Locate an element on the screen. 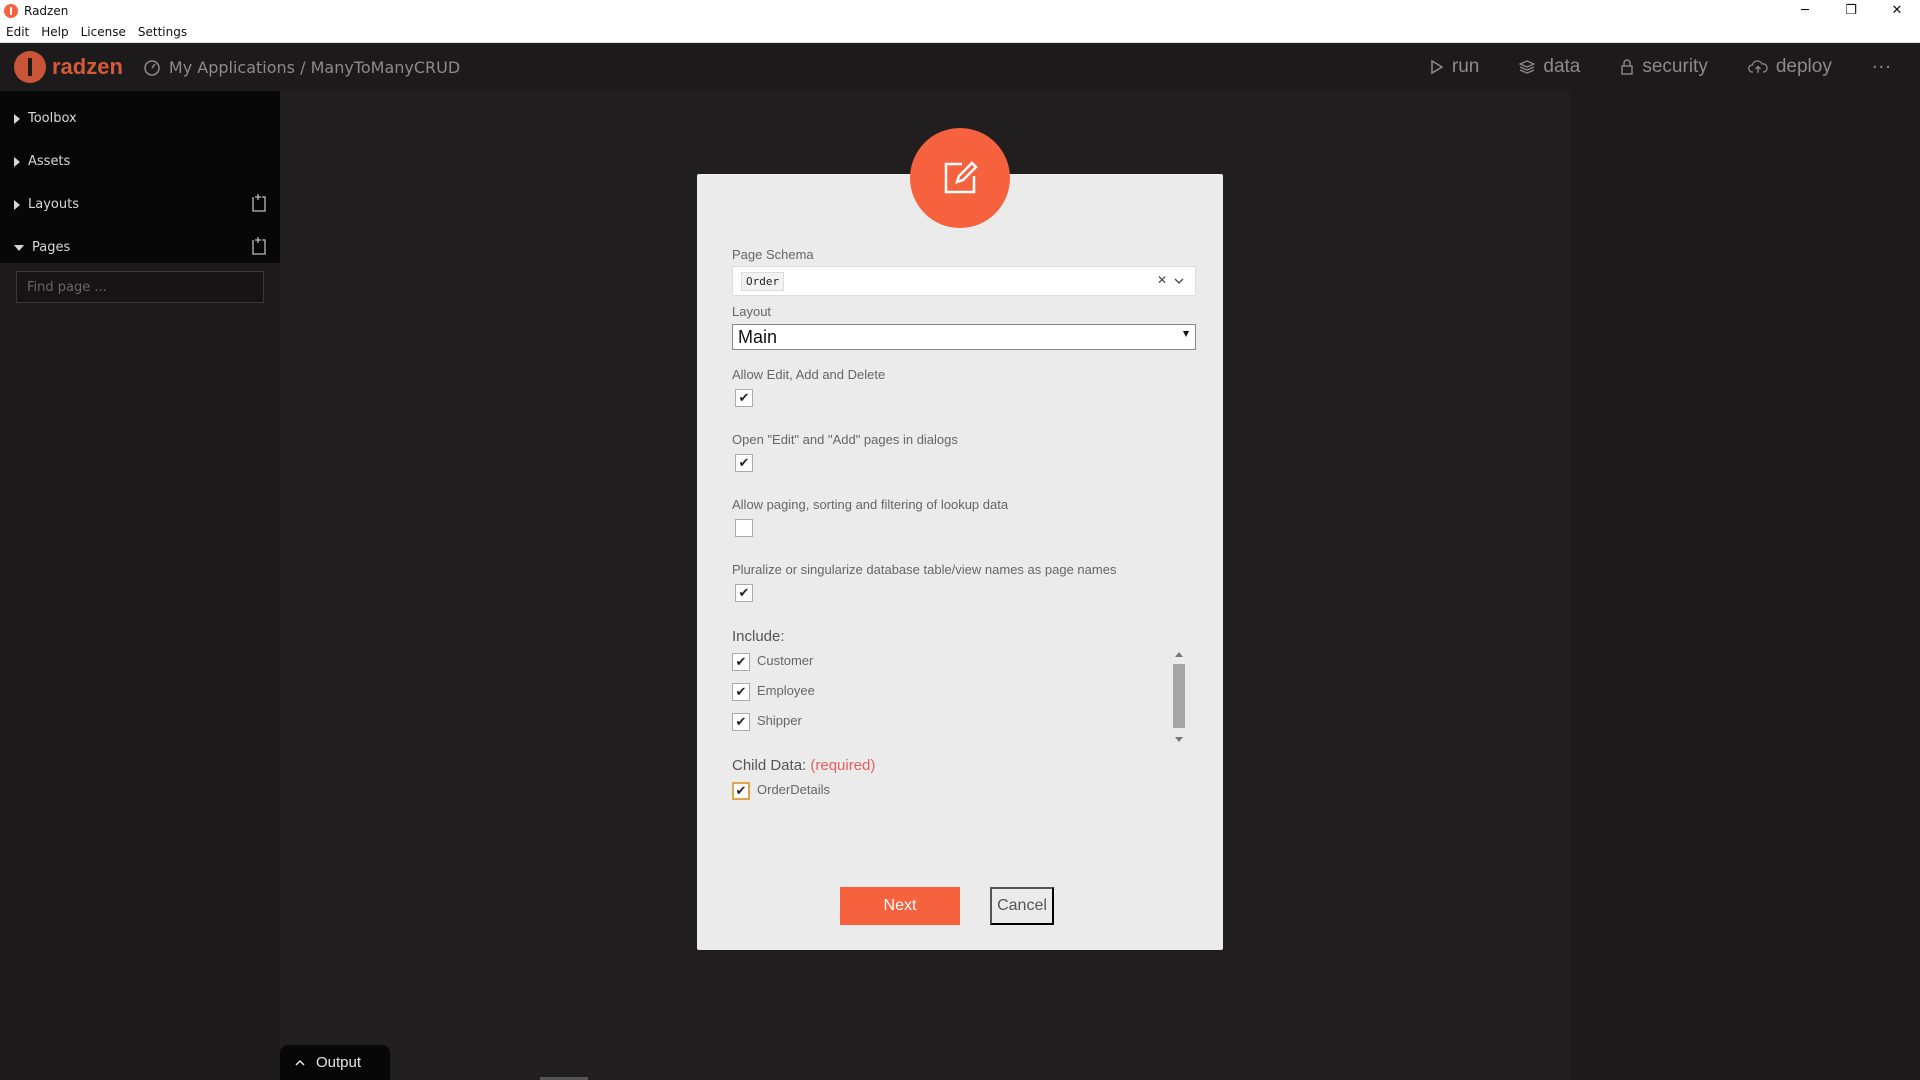  edit-glyph-icon is located at coordinates (961, 177).